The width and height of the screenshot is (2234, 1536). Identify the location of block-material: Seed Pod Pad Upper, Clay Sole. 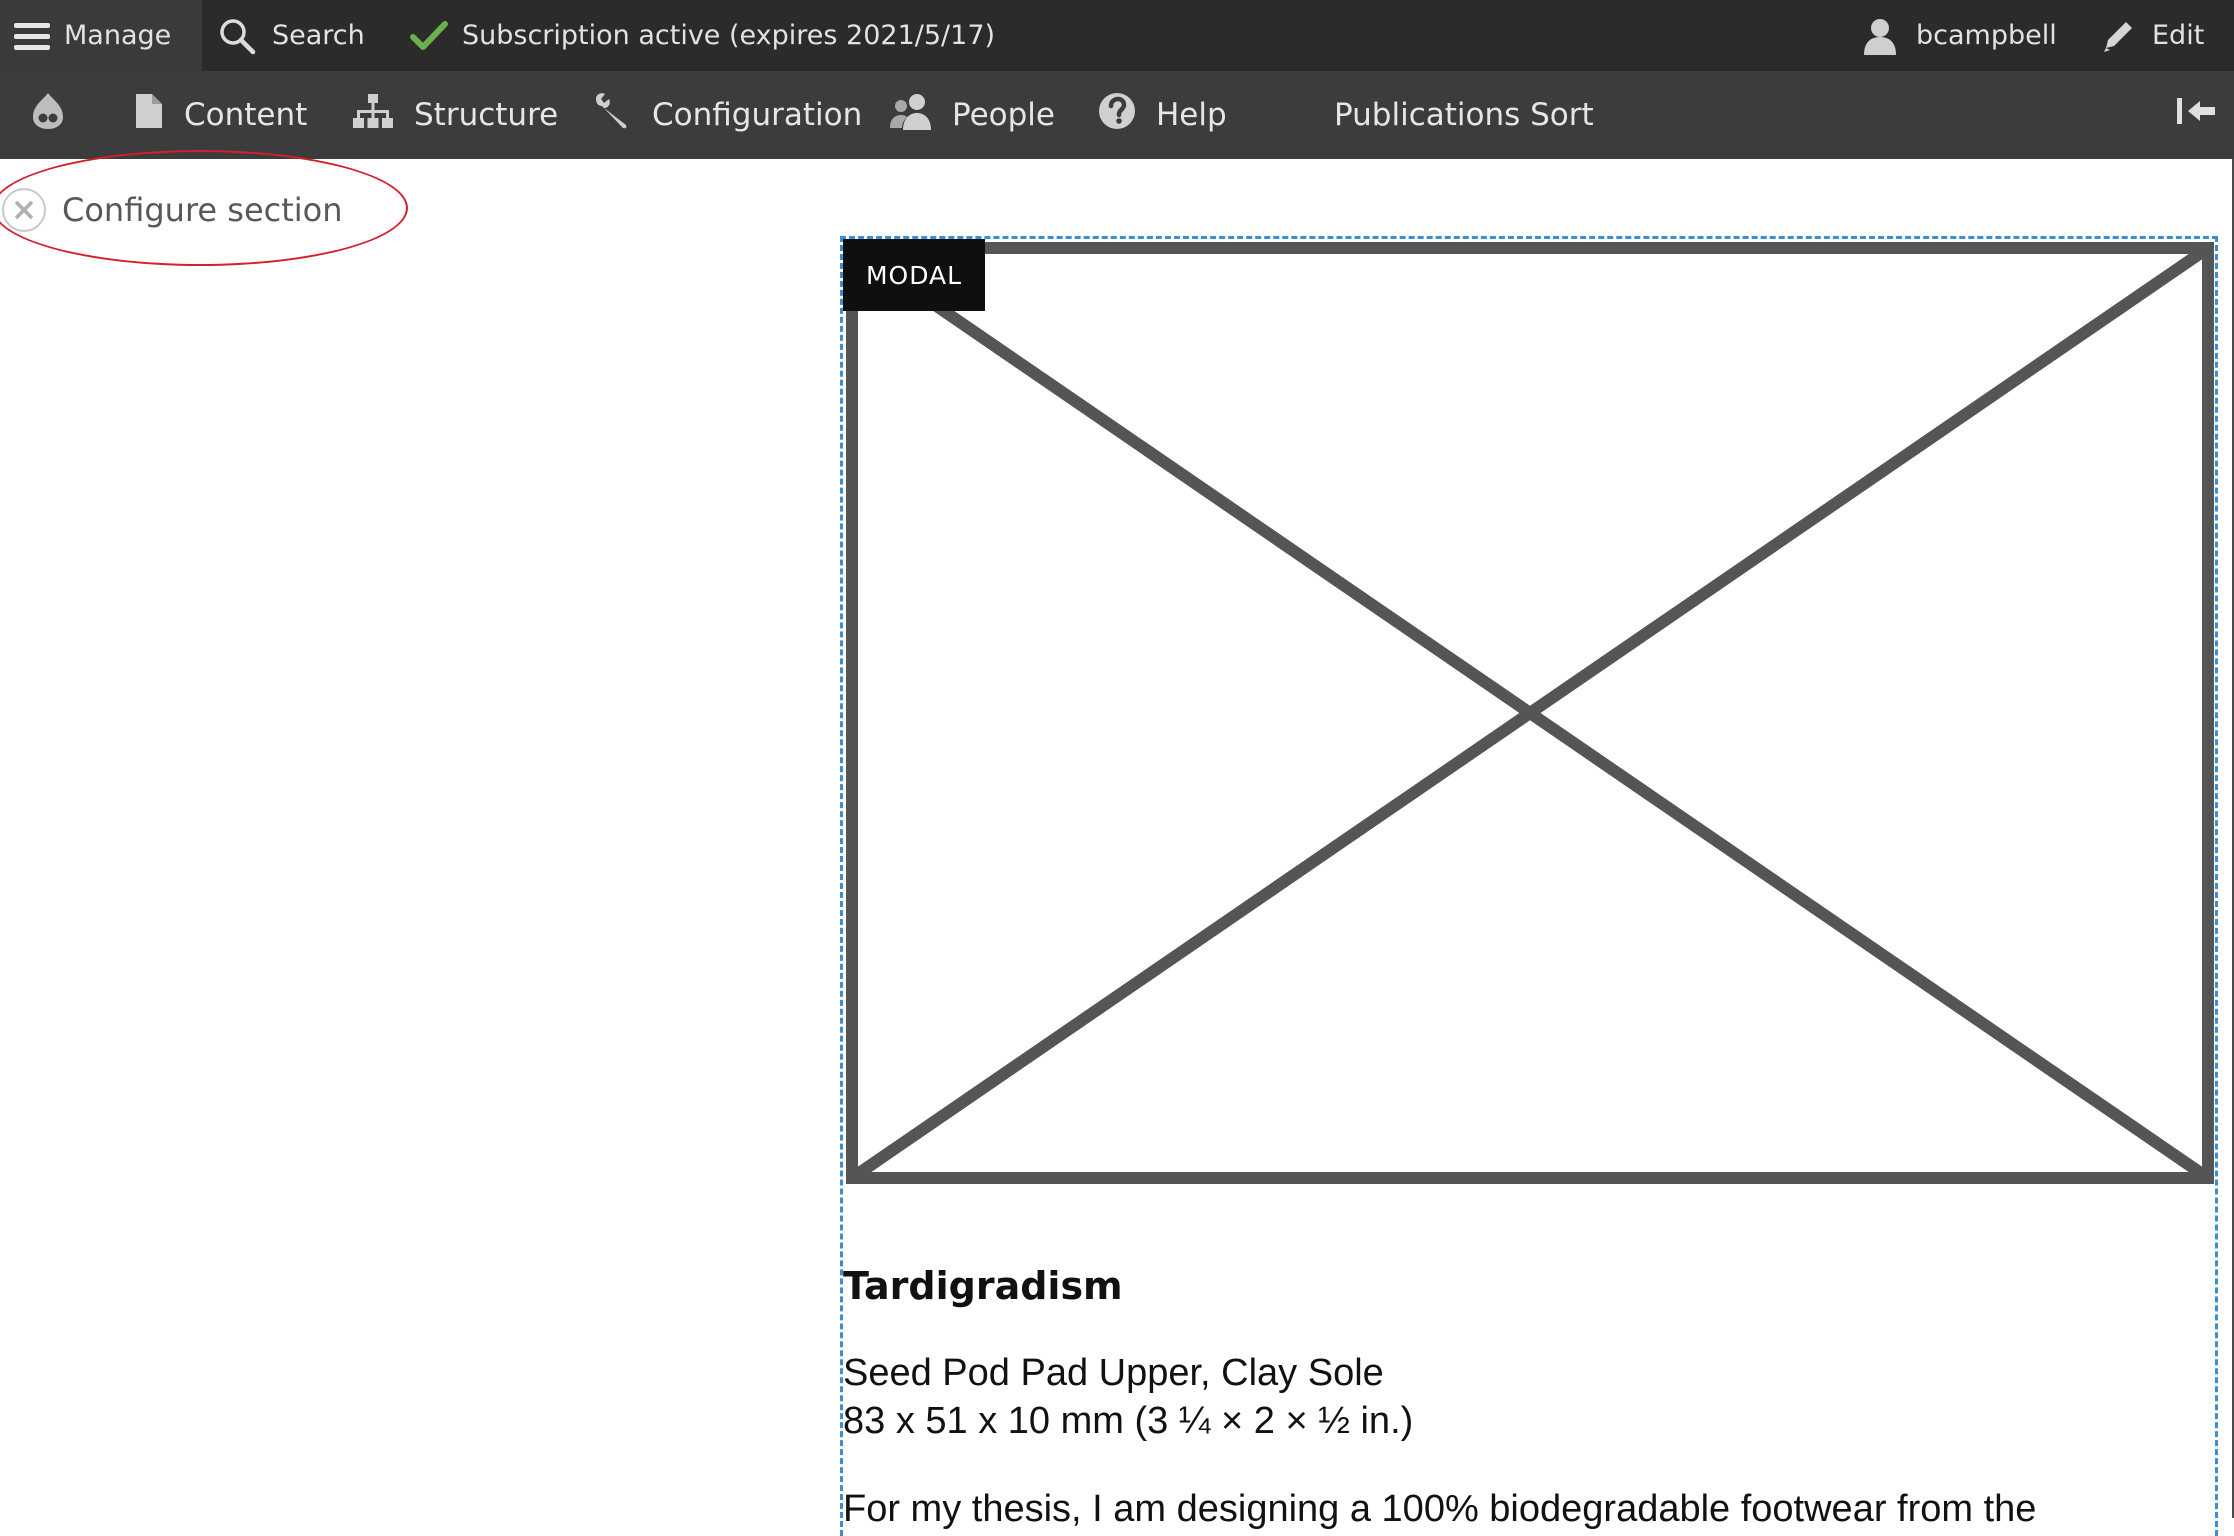
(1113, 1373).